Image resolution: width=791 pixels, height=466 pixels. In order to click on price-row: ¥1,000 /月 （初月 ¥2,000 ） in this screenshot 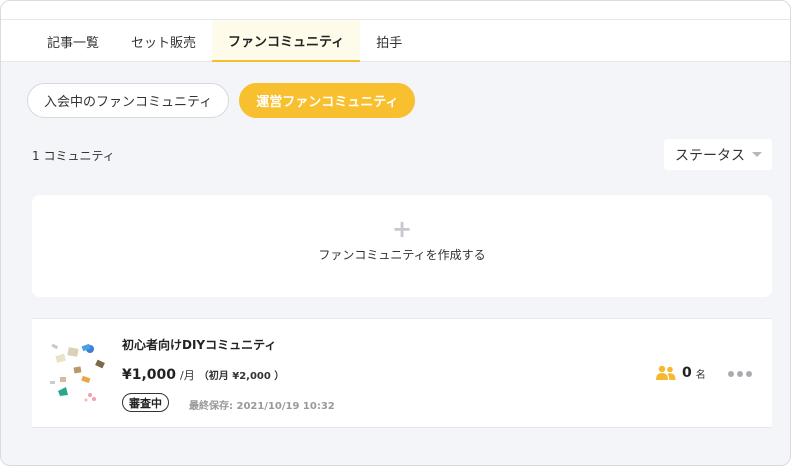, I will do `click(203, 375)`.